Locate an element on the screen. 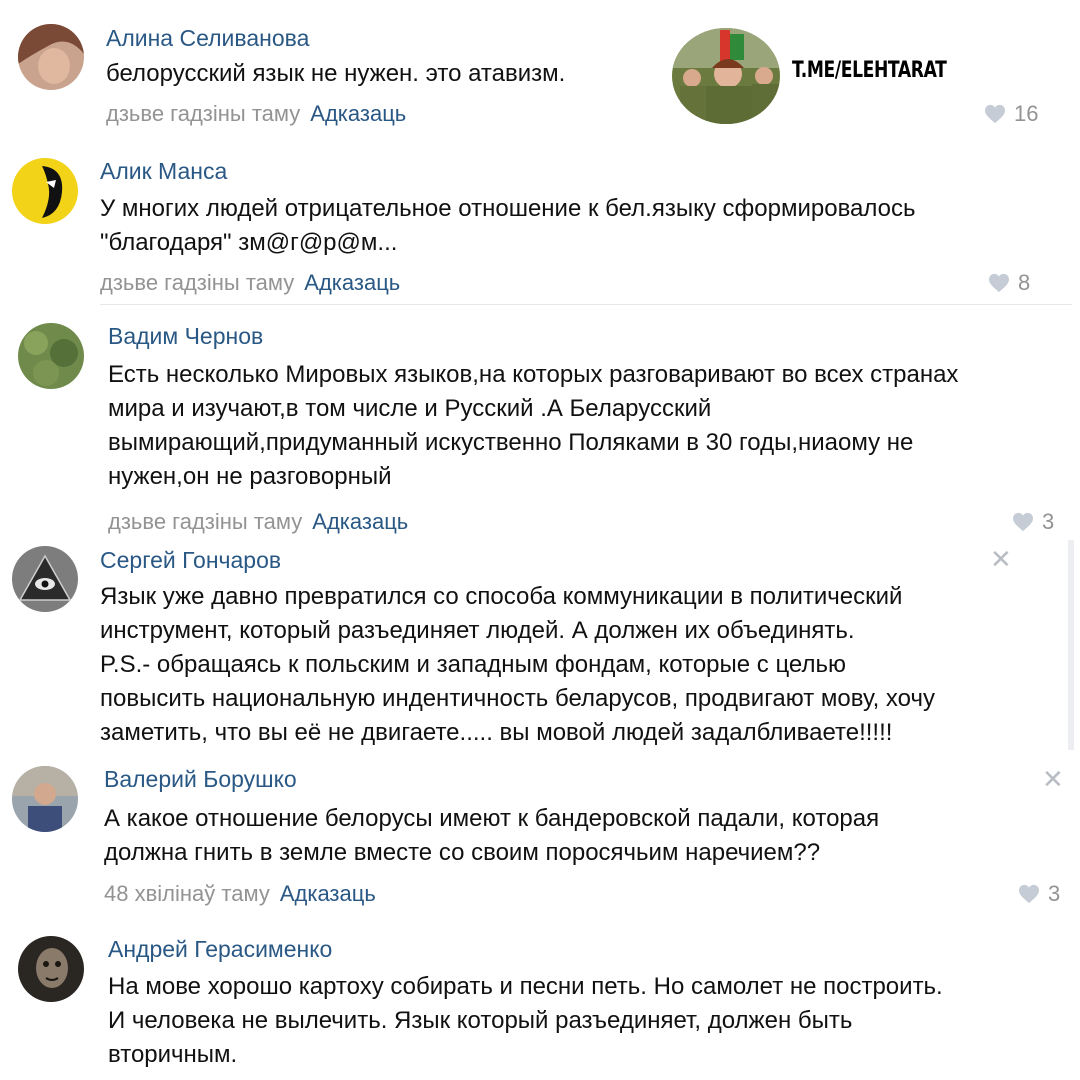  like-count: 16 is located at coordinates (1026, 113).